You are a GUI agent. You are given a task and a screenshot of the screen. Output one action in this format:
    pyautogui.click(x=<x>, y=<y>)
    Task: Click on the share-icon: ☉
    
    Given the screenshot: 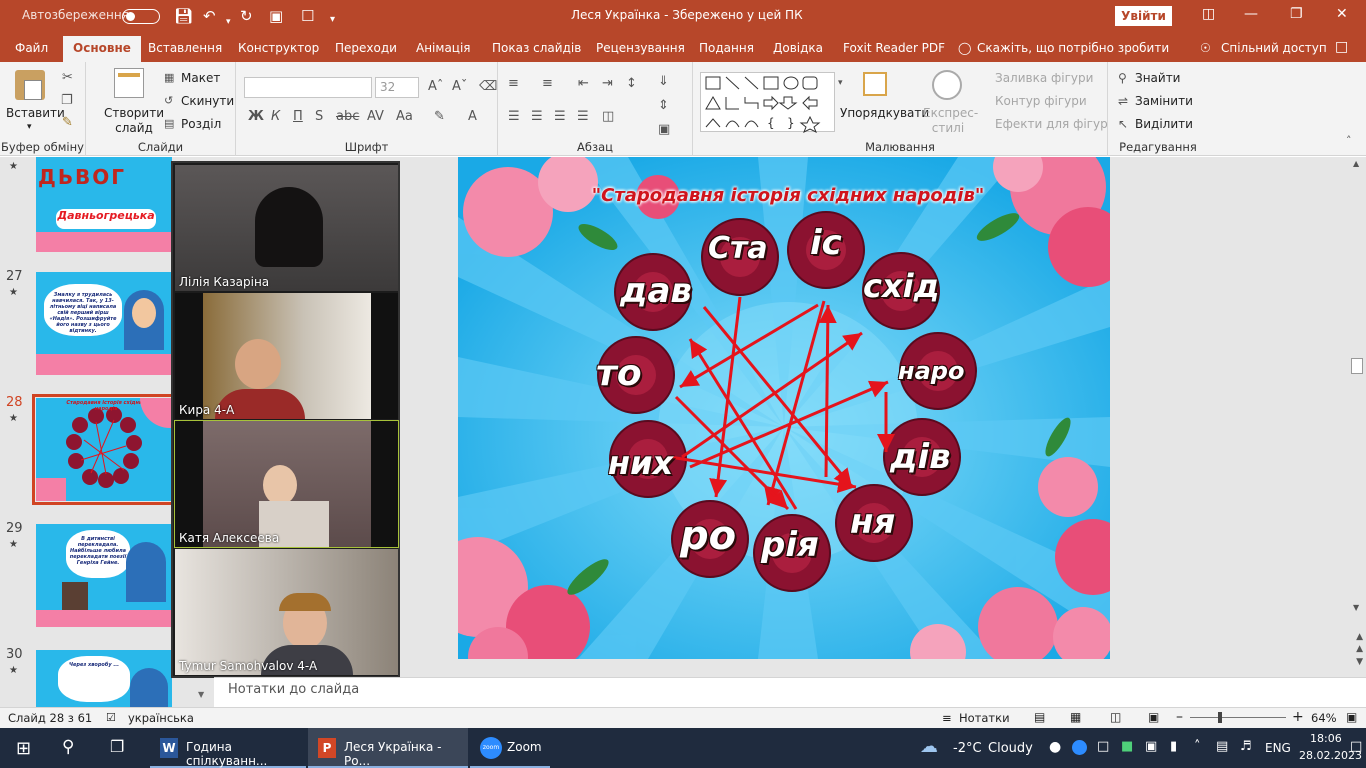 What is the action you would take?
    pyautogui.click(x=1205, y=48)
    